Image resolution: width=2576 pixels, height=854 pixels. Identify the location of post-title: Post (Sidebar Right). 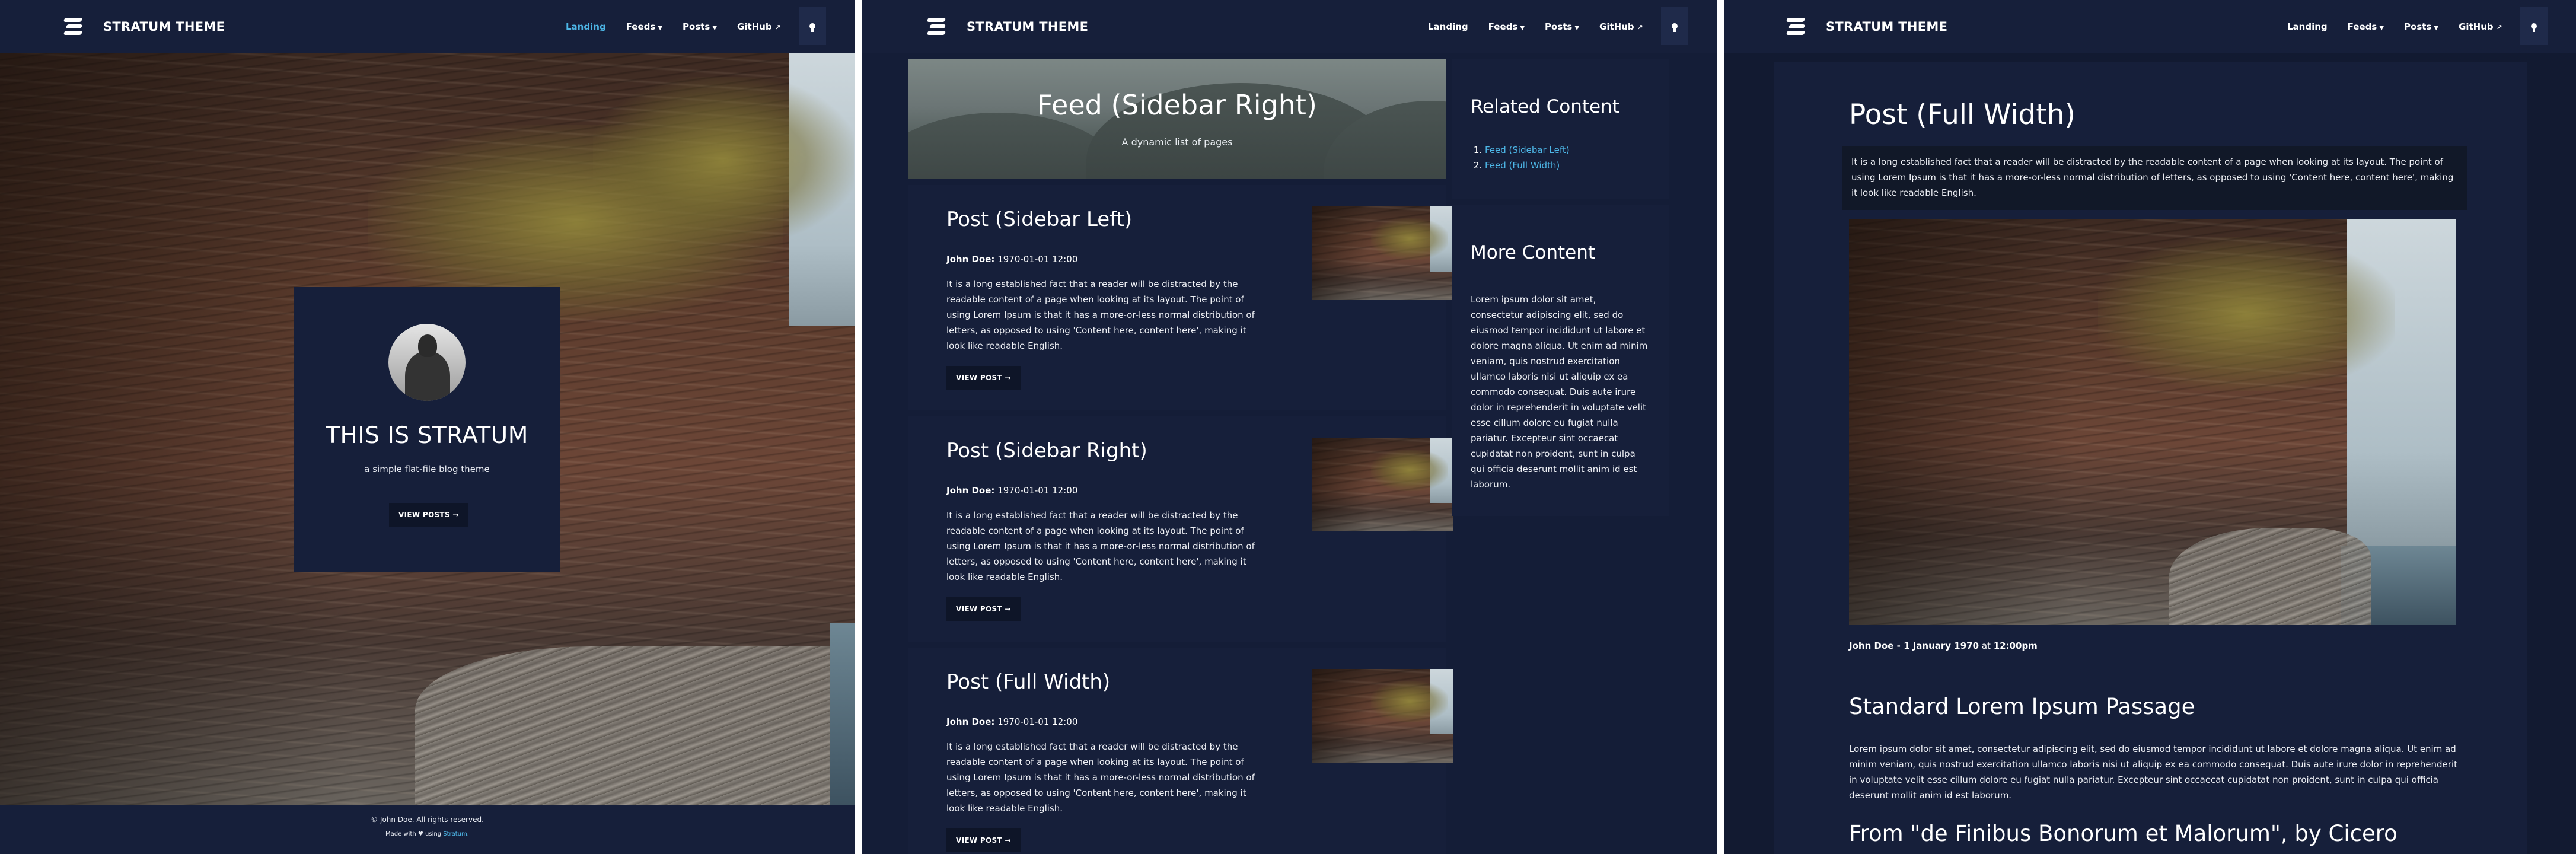
(1046, 451).